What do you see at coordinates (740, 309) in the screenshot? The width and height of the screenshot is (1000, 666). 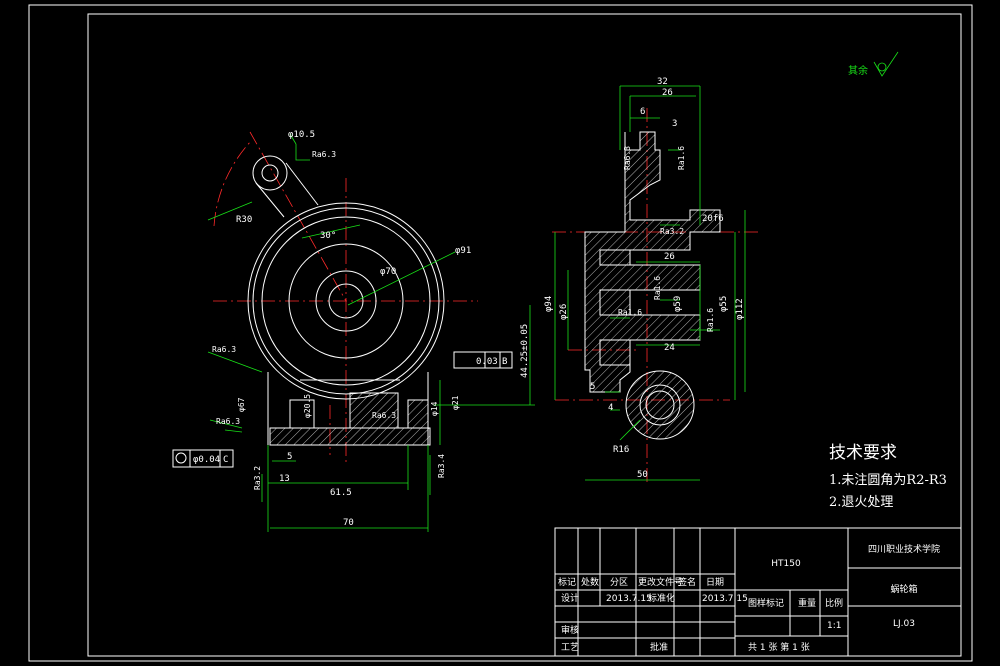 I see `svg-text: φ112` at bounding box center [740, 309].